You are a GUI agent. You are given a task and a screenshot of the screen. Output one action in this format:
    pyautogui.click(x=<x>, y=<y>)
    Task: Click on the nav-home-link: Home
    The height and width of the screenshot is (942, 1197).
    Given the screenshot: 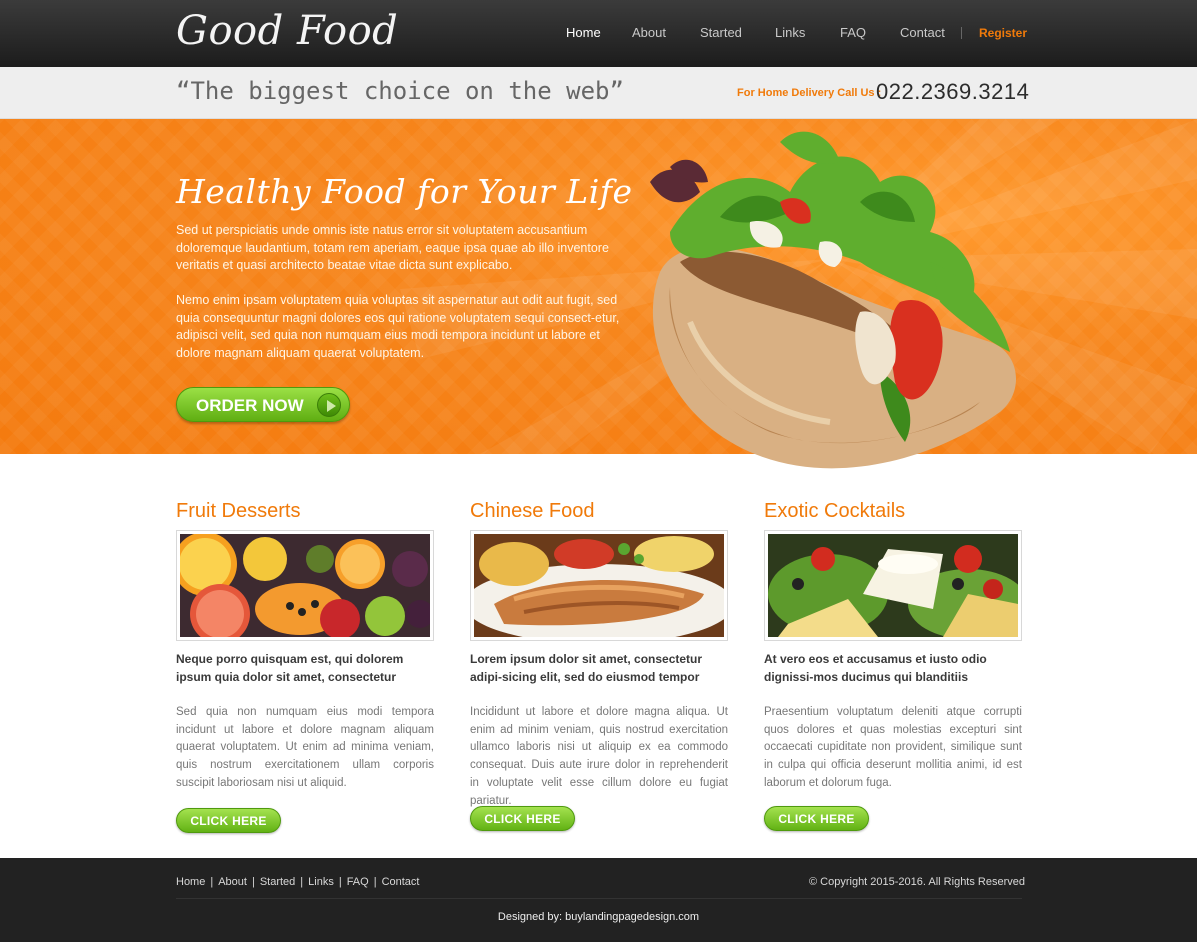 What is the action you would take?
    pyautogui.click(x=583, y=32)
    